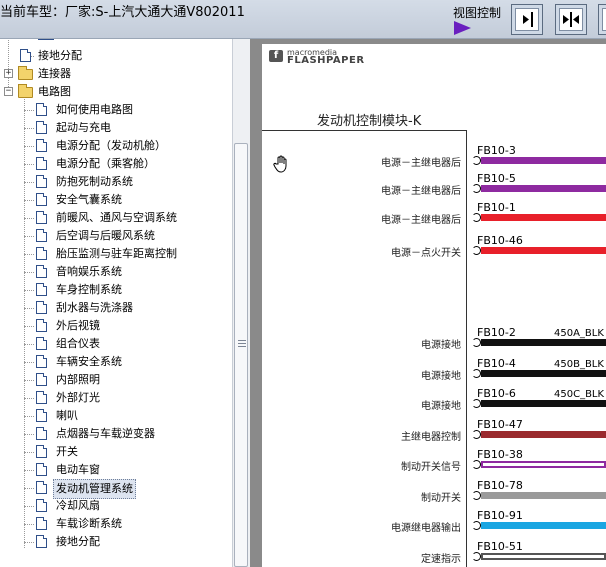  What do you see at coordinates (89, 524) in the screenshot?
I see `tree-item: 车载诊断系统` at bounding box center [89, 524].